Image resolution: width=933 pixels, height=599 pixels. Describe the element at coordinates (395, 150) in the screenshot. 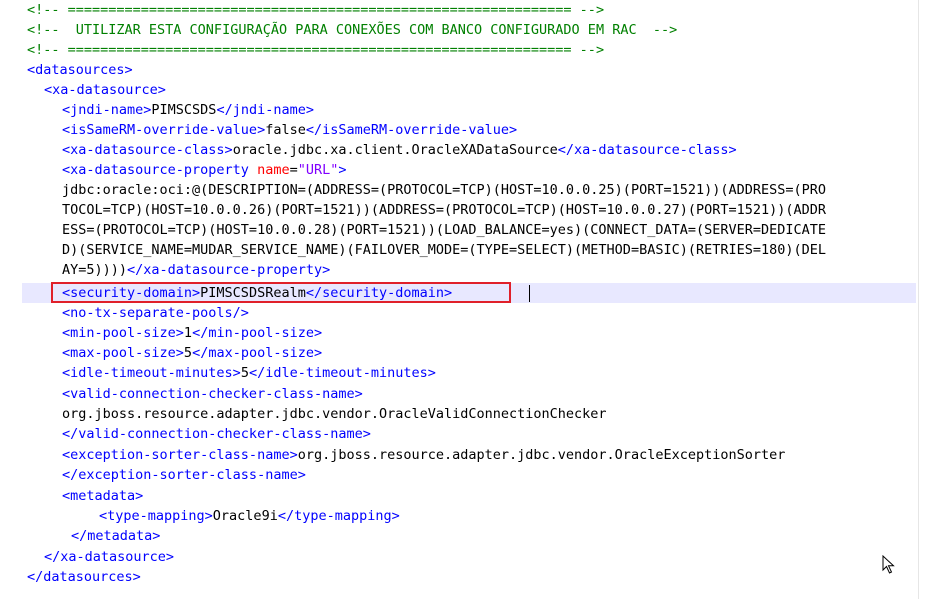

I see `xa-class-value: oracle.jdbc.xa.client.OracleXADataSource` at that location.